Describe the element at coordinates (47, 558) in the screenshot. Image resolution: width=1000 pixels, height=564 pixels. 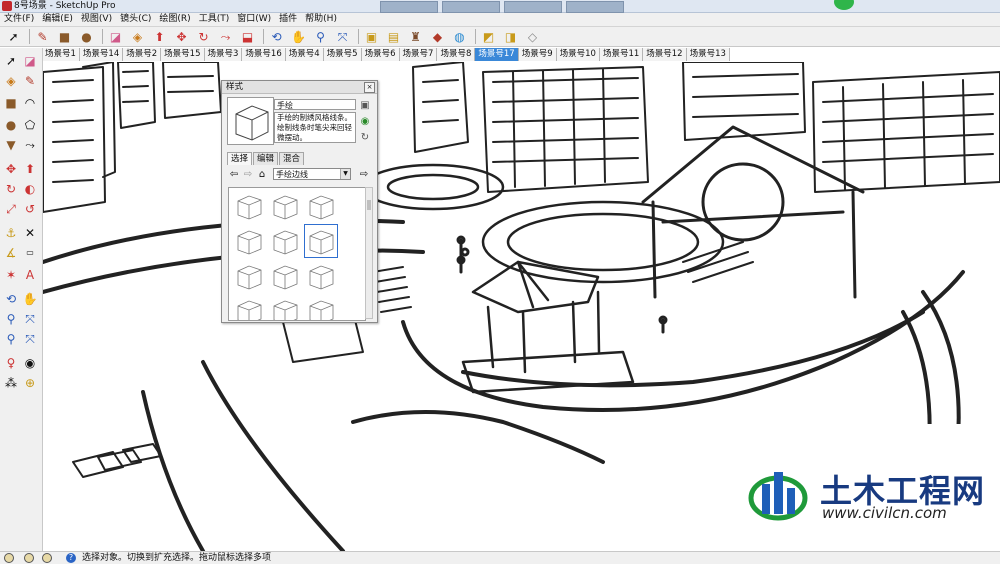
I see `user-icon` at that location.